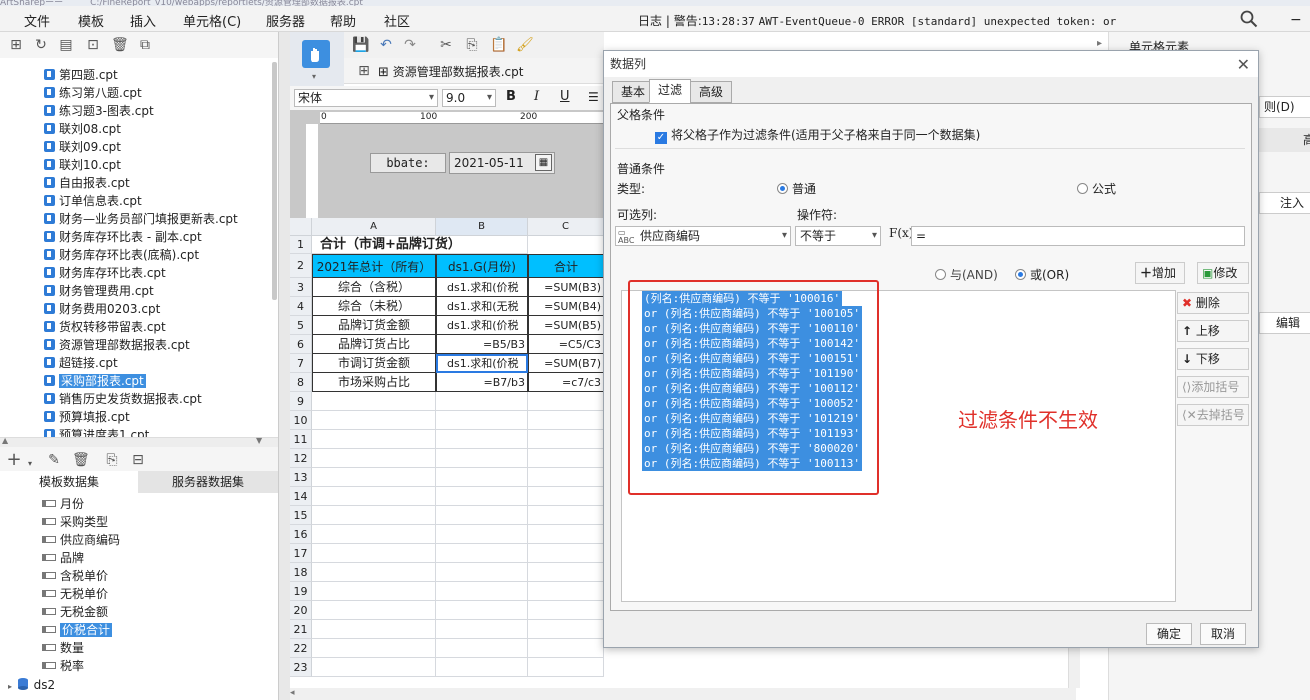 Image resolution: width=1310 pixels, height=700 pixels. Describe the element at coordinates (1284, 323) in the screenshot. I see `right-edit: 编辑` at that location.